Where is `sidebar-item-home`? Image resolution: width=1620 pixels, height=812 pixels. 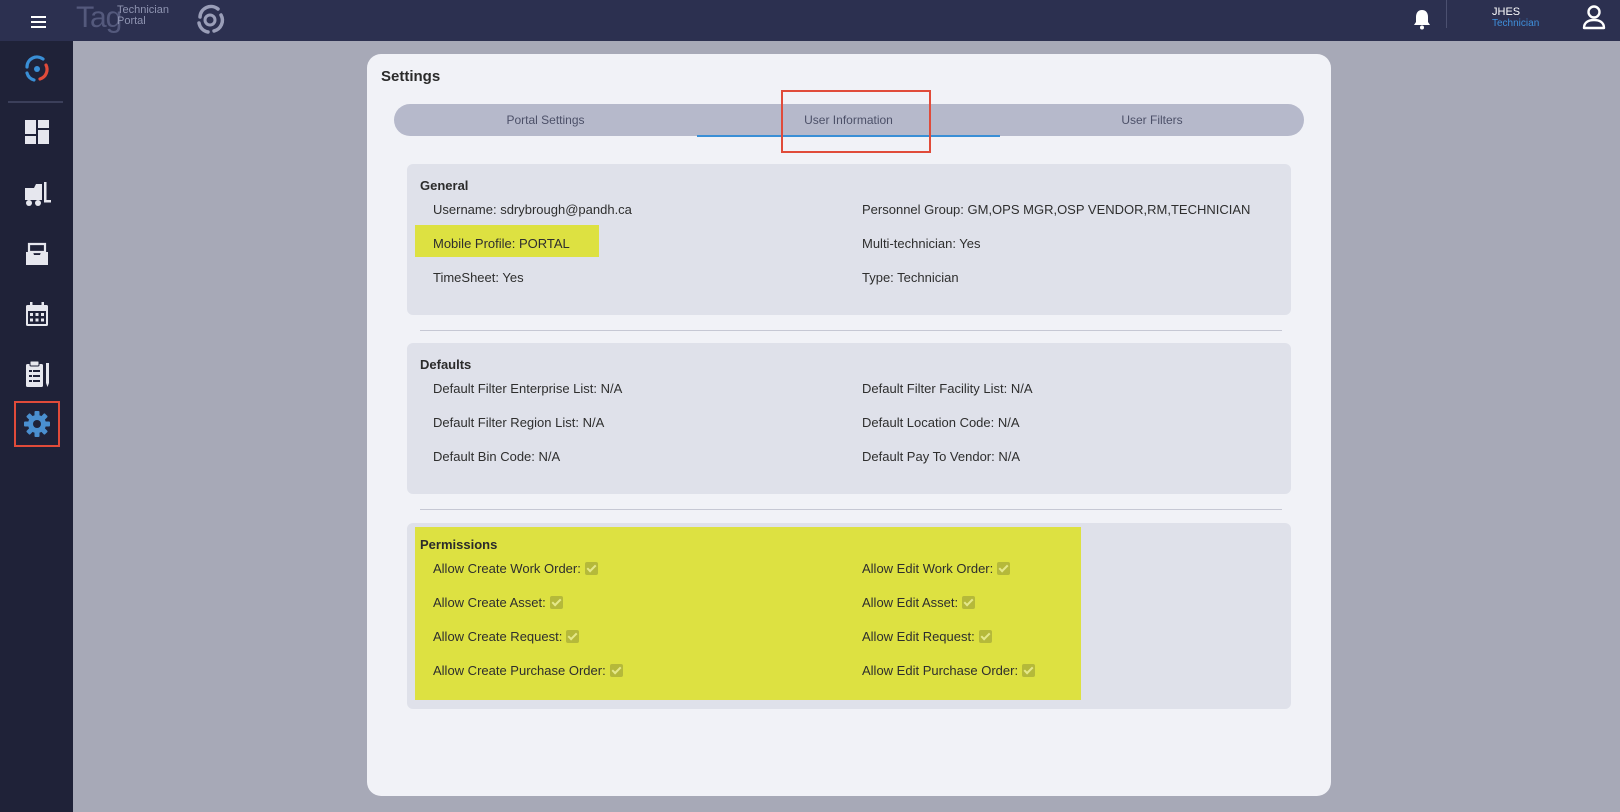 sidebar-item-home is located at coordinates (37, 69).